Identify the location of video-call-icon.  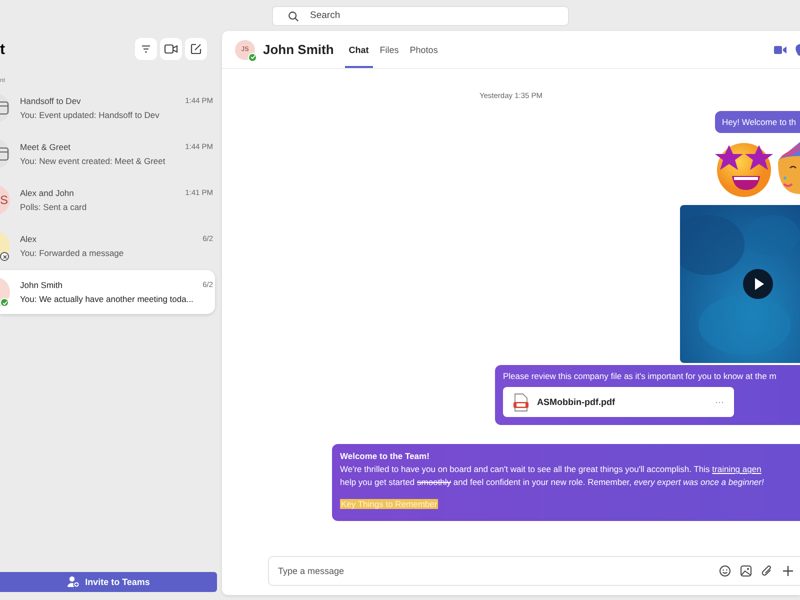
(780, 49).